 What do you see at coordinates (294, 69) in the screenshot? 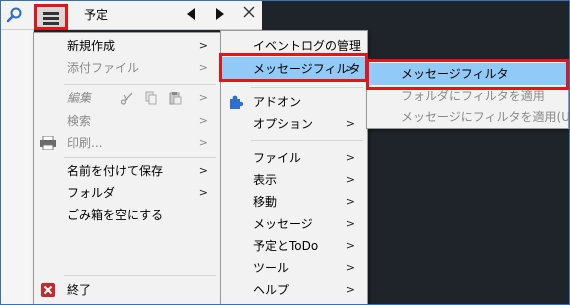
I see `menu-item-message-filter: メッセージフィルタ >` at bounding box center [294, 69].